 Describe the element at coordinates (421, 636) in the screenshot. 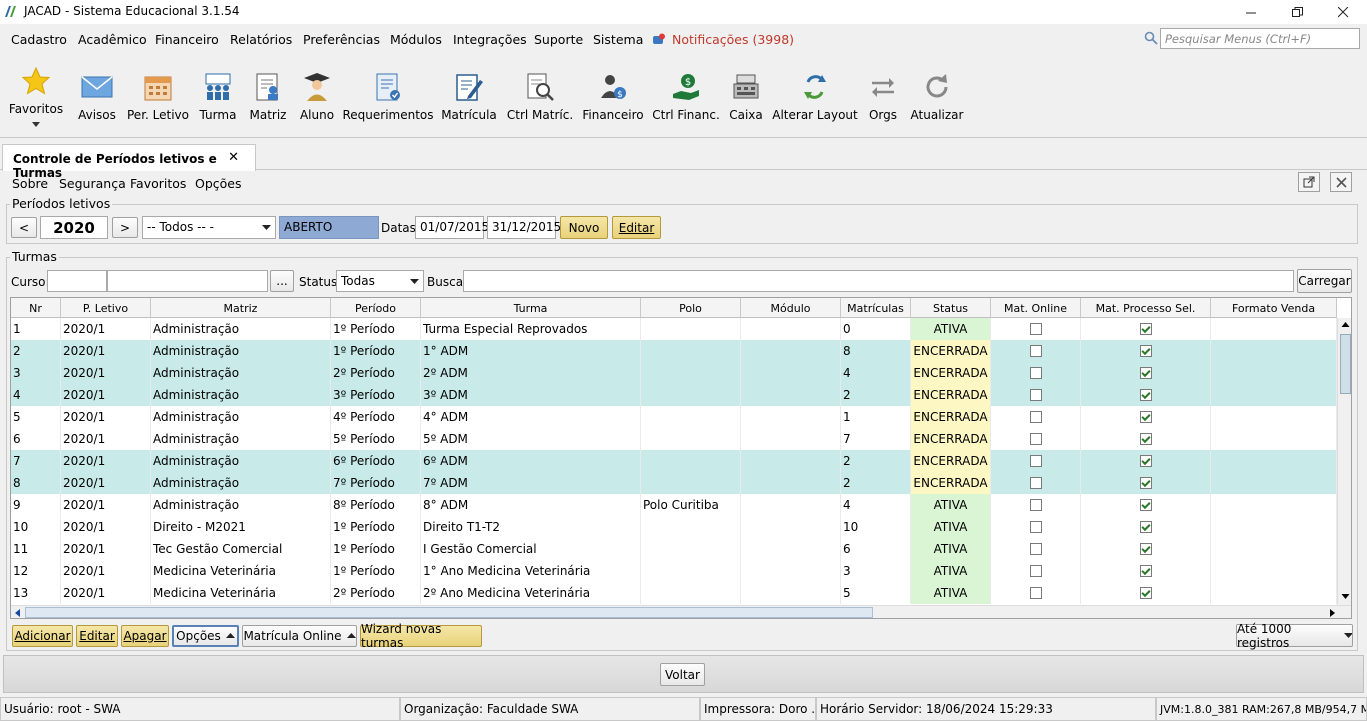

I see `wizard-novas-turmas-button: Wizard novas turmas` at that location.